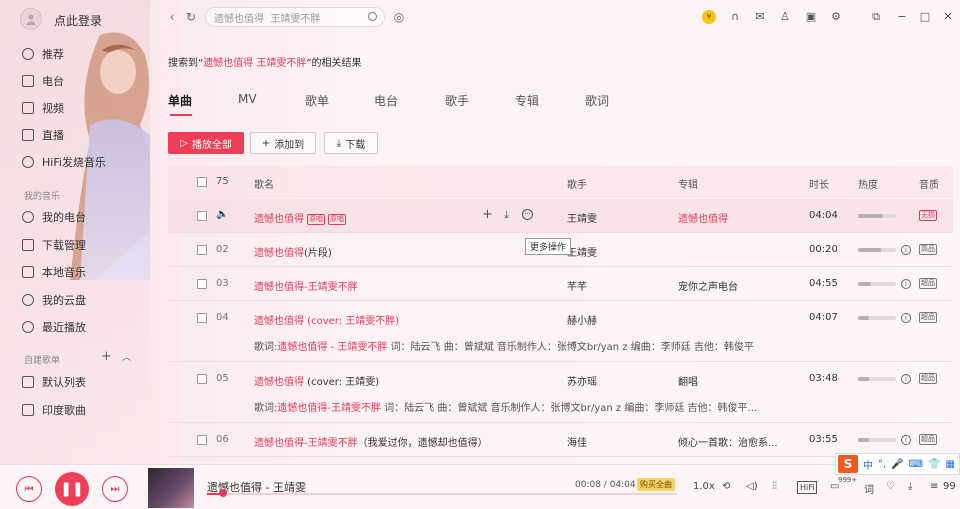 Image resolution: width=960 pixels, height=509 pixels. What do you see at coordinates (487, 214) in the screenshot?
I see `add-icon: +` at bounding box center [487, 214].